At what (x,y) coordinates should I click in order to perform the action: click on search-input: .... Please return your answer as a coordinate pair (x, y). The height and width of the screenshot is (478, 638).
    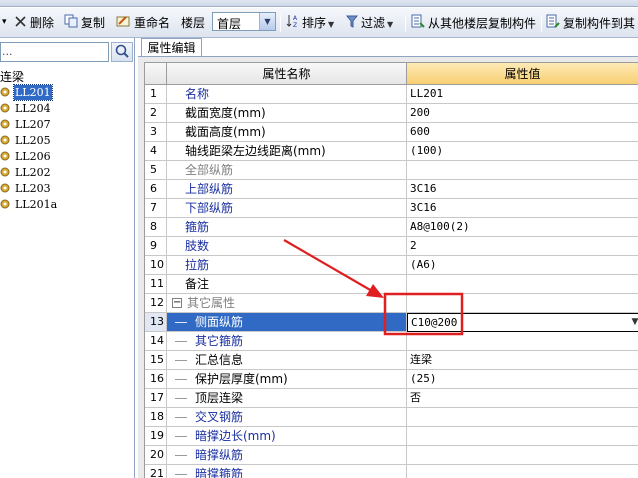
    Looking at the image, I should click on (54, 52).